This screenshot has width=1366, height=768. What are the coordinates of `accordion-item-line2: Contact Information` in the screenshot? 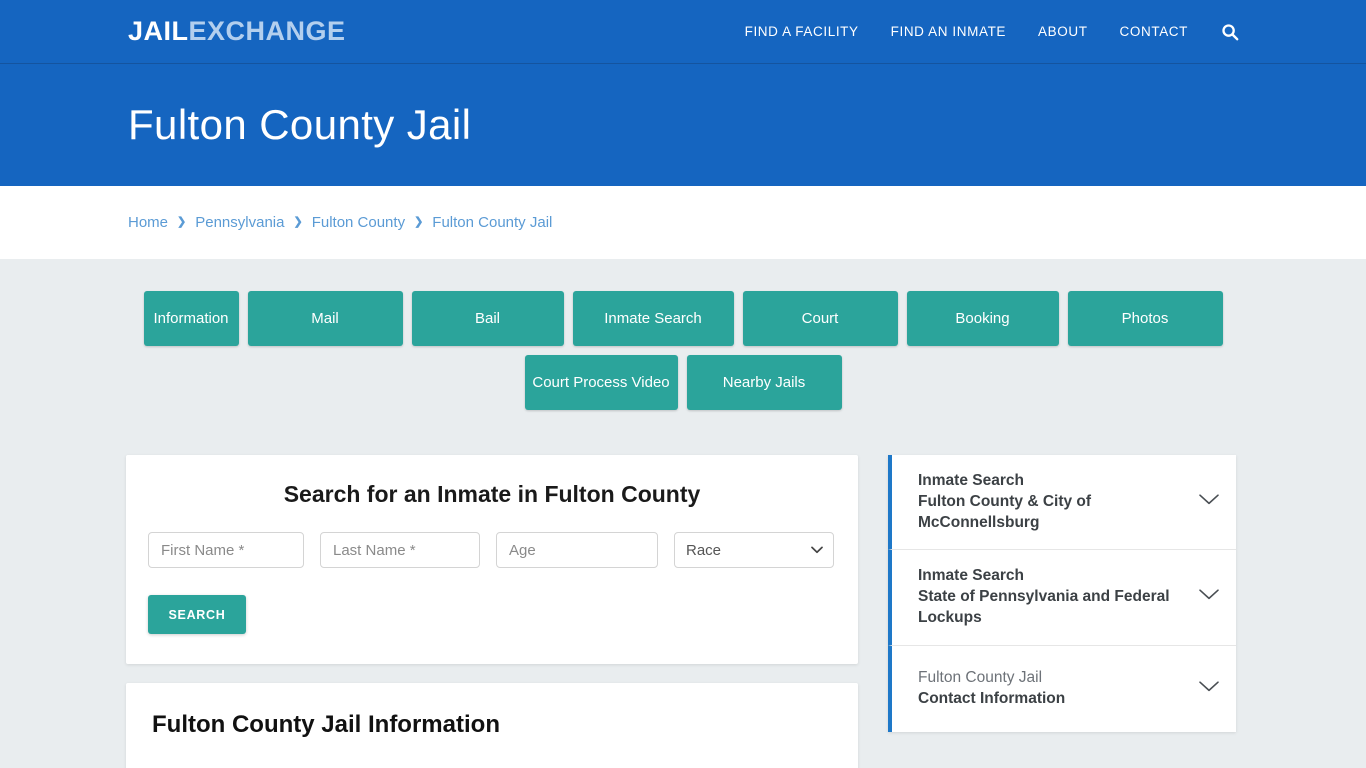 It's located at (992, 698).